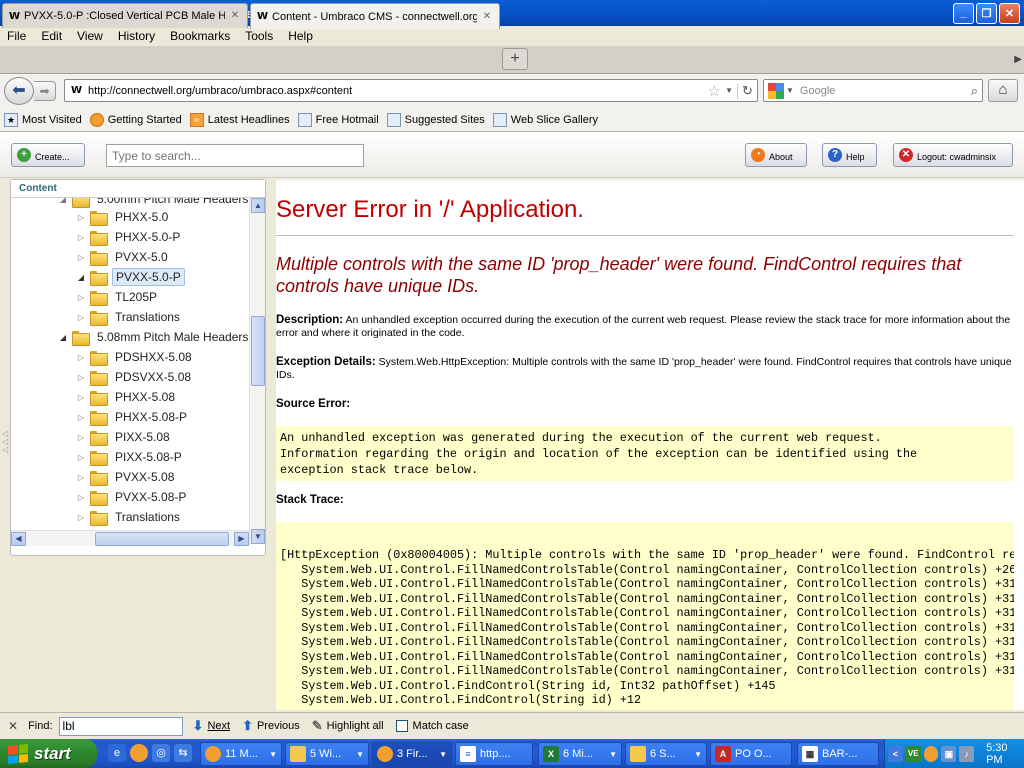 The width and height of the screenshot is (1024, 768). Describe the element at coordinates (327, 754) in the screenshot. I see `task-button: 5 Wi... ▼` at that location.